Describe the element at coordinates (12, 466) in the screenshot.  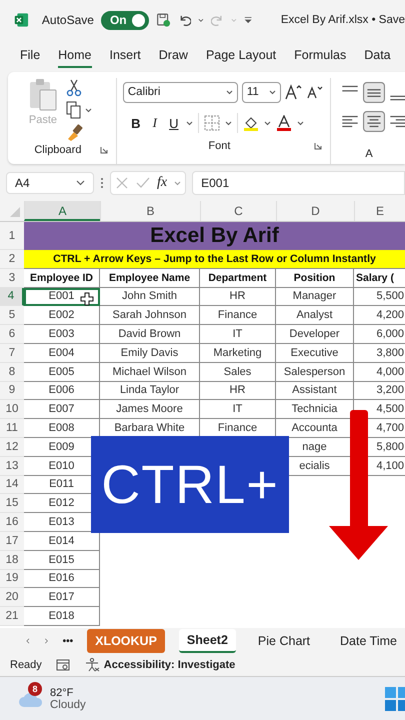
I see `row-header: 13` at that location.